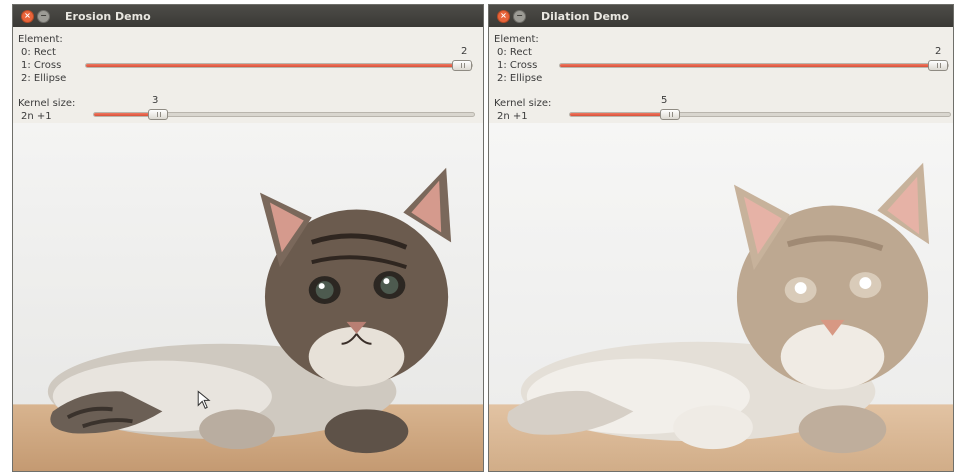 Image resolution: width=957 pixels, height=476 pixels. I want to click on window-title: Dilation Demo, so click(585, 16).